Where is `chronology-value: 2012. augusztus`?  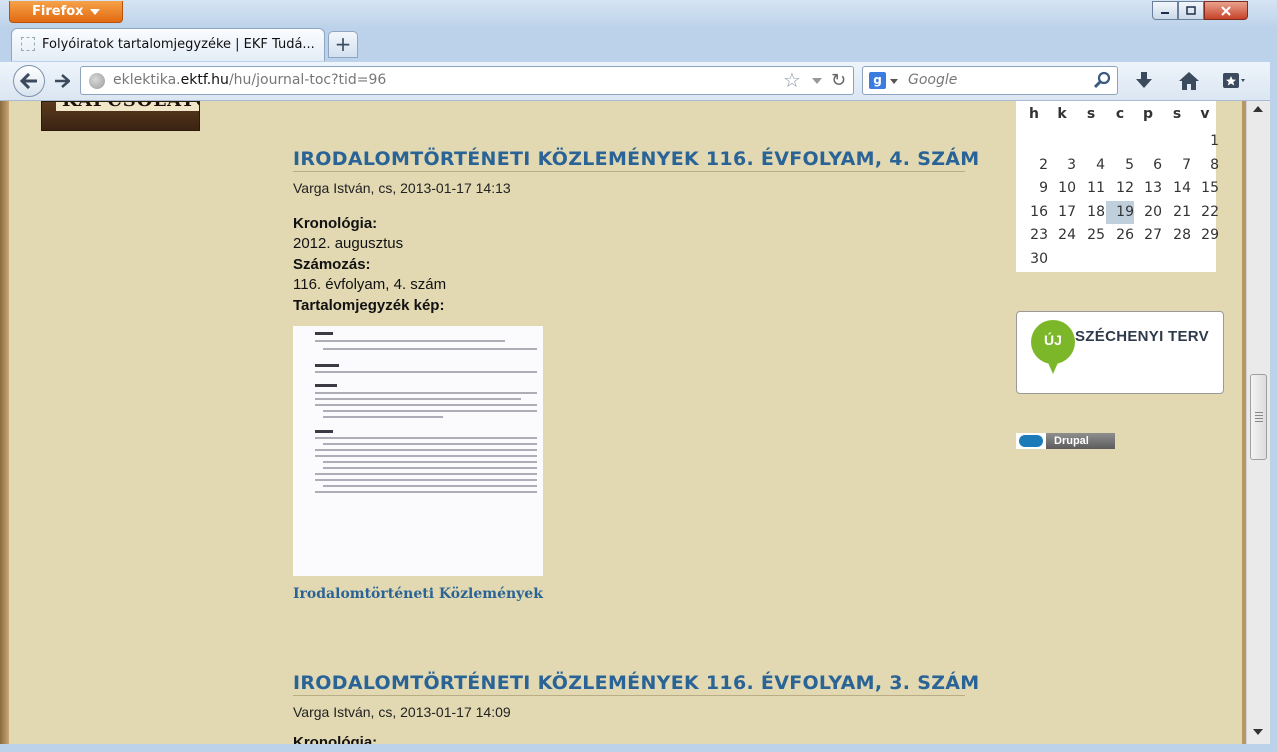
chronology-value: 2012. augusztus is located at coordinates (348, 243).